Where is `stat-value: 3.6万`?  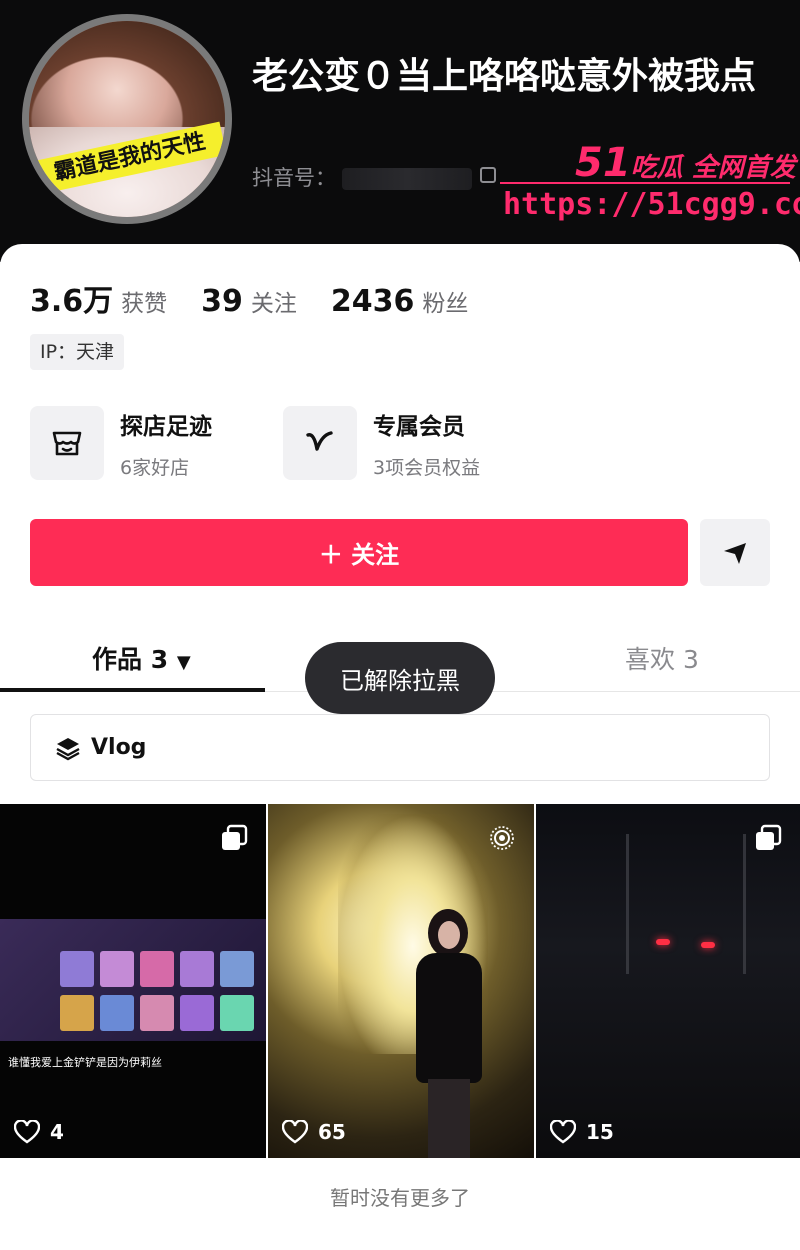 stat-value: 3.6万 is located at coordinates (72, 301).